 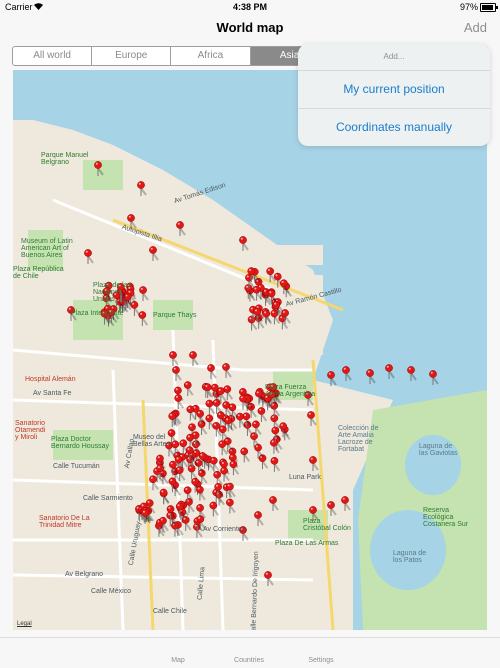 I want to click on label-parque-manuel-belgrano: Parque Manuel Belgrano, so click(x=65, y=159).